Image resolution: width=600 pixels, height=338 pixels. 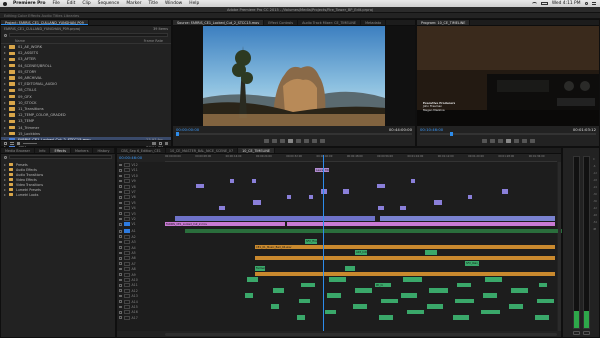 What do you see at coordinates (566, 3) in the screenshot?
I see `menubar-clock: Wed 4:11 PM` at bounding box center [566, 3].